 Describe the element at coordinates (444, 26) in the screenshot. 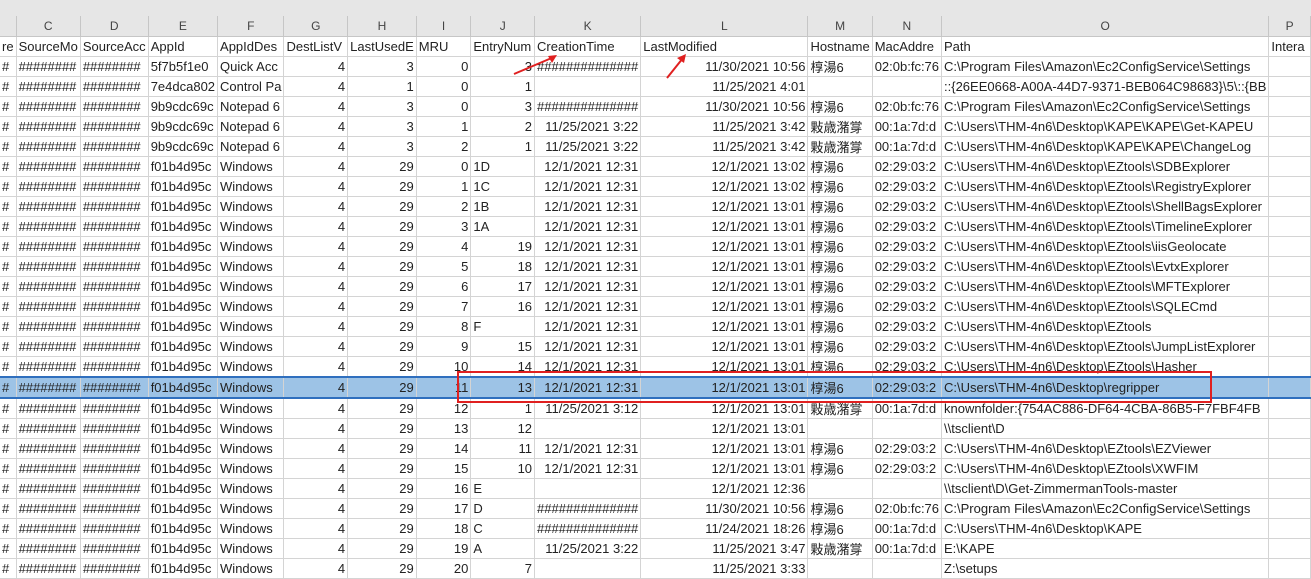

I see `column-letter: I` at that location.